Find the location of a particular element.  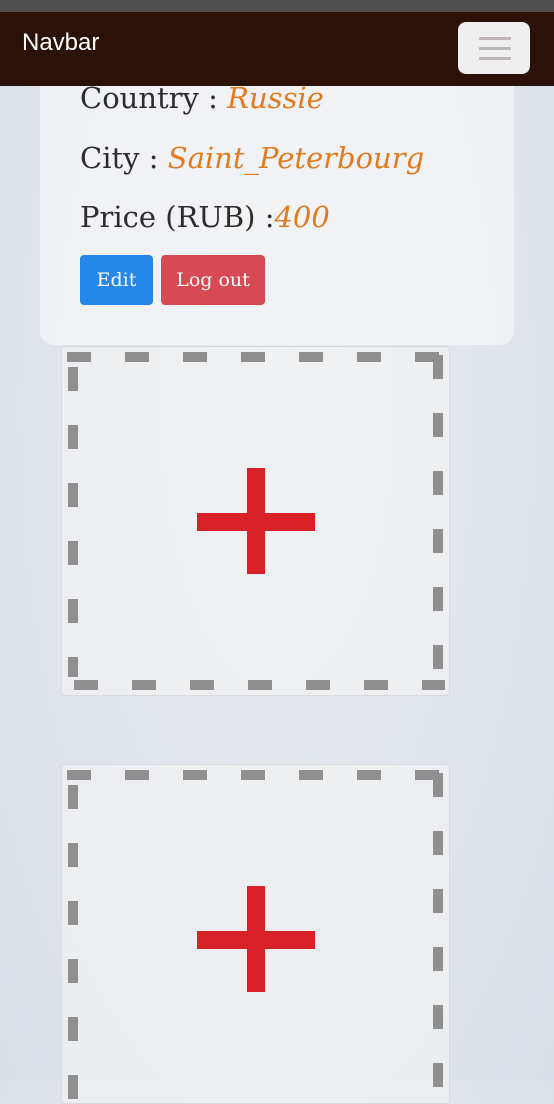

menu-toggle-button is located at coordinates (494, 48).